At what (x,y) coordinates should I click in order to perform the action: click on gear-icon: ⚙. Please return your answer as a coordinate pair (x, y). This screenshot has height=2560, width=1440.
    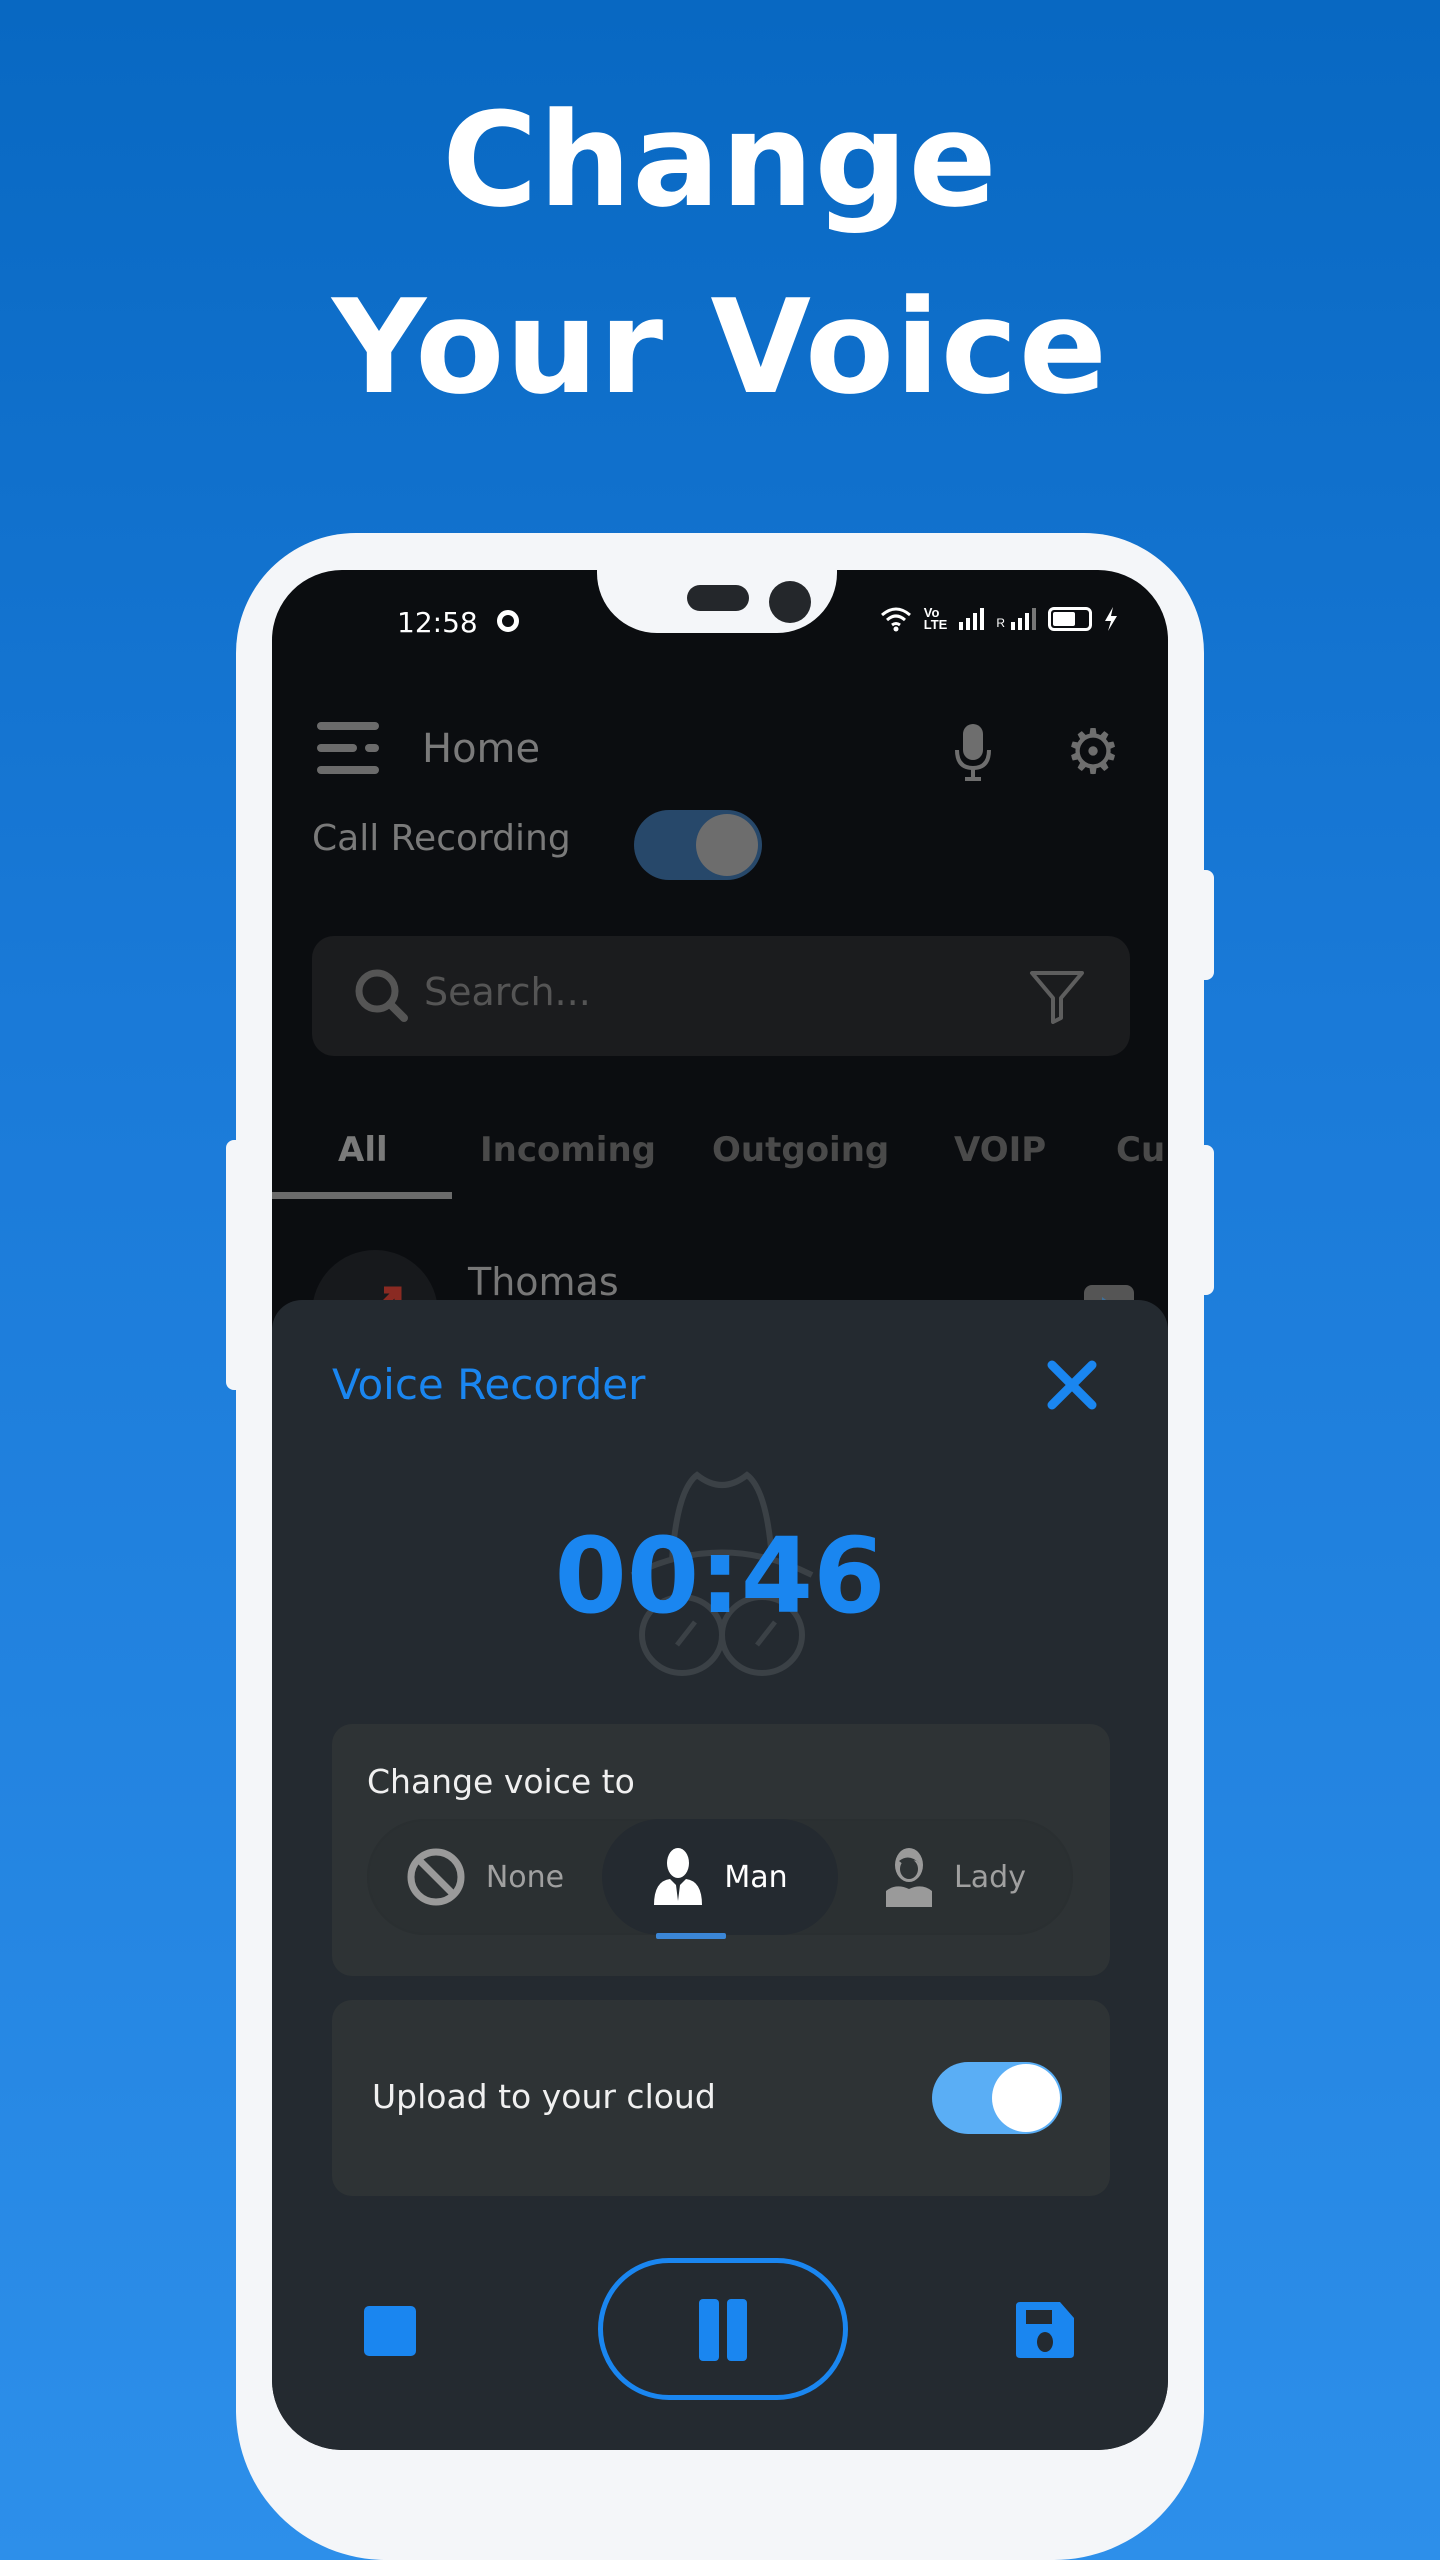
    Looking at the image, I should click on (1093, 753).